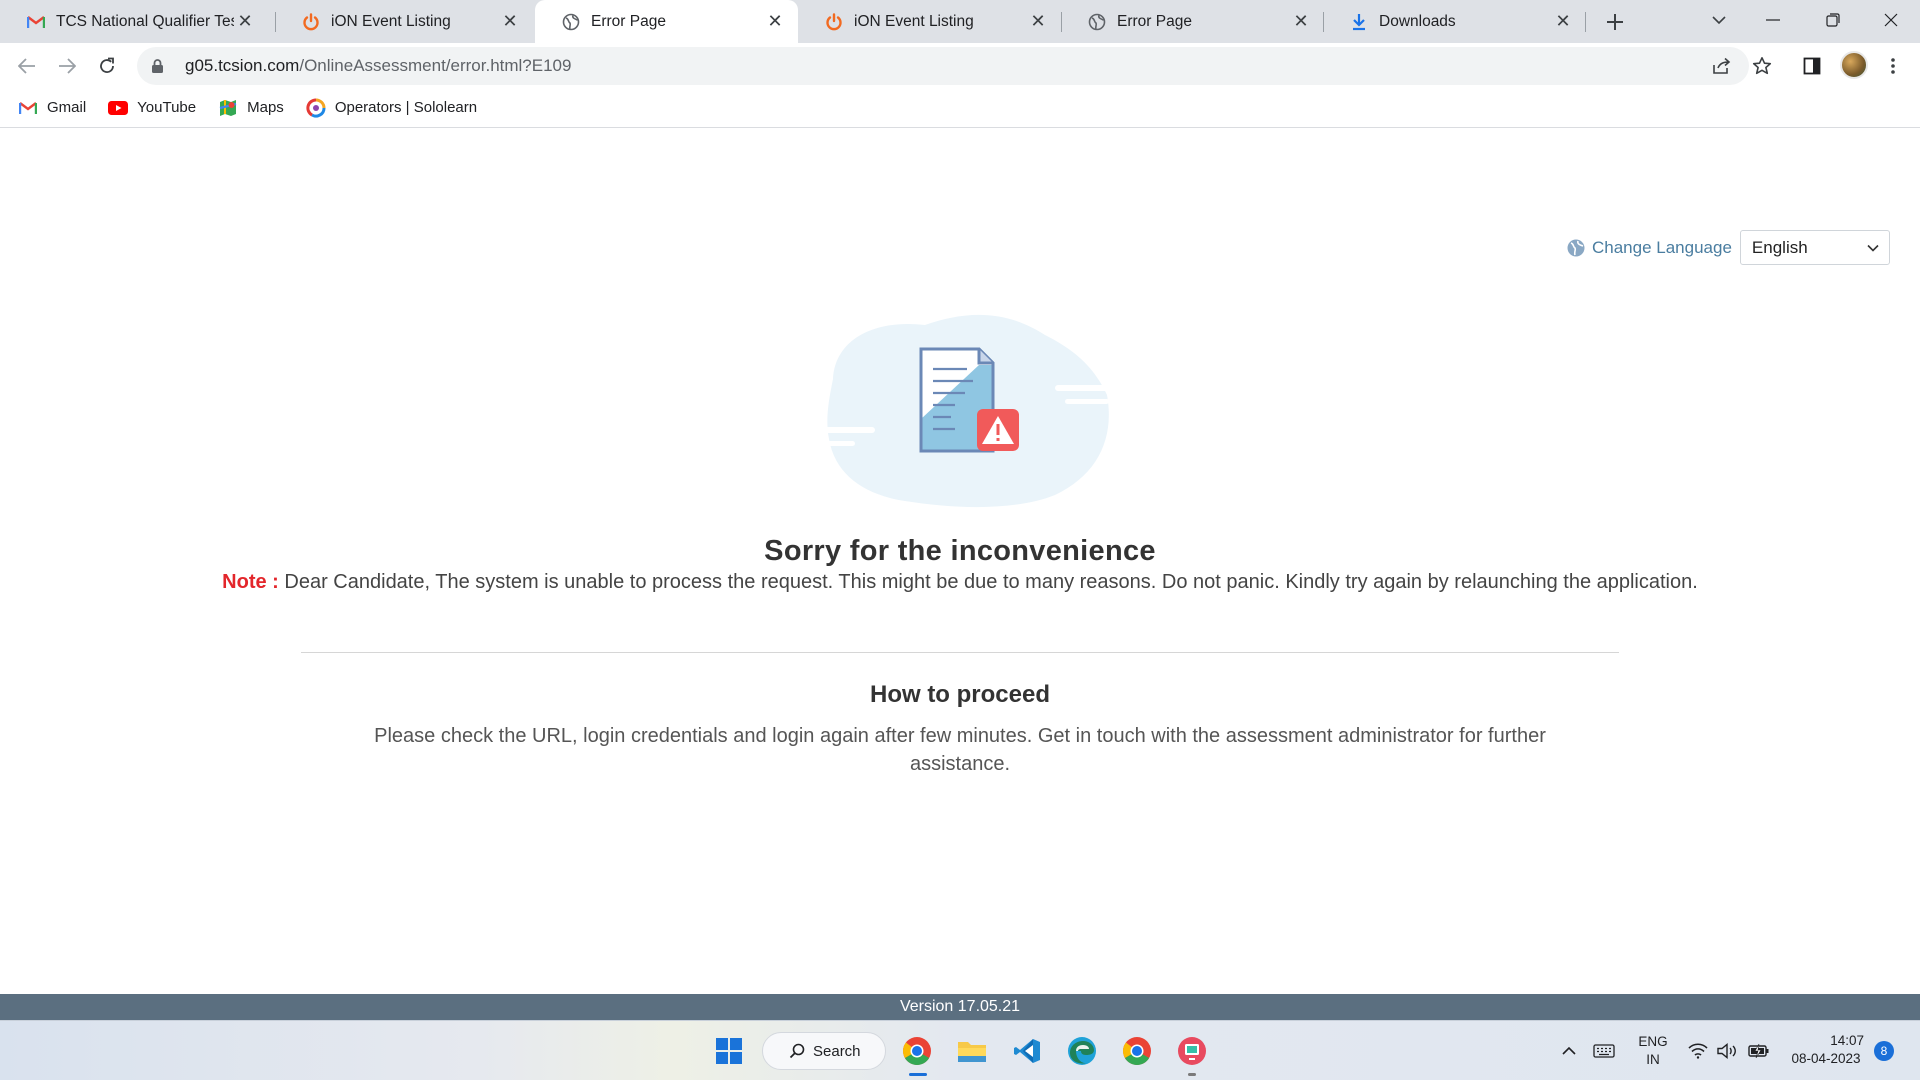  Describe the element at coordinates (1762, 66) in the screenshot. I see `bookmark-star-icon` at that location.